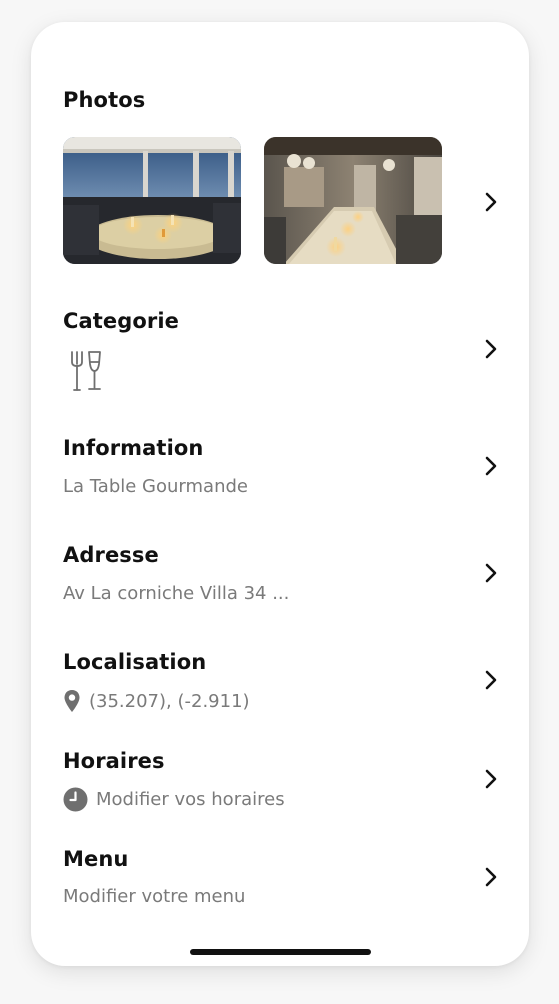 This screenshot has height=1004, width=559. What do you see at coordinates (87, 371) in the screenshot?
I see `restaurant-drinks-icon` at bounding box center [87, 371].